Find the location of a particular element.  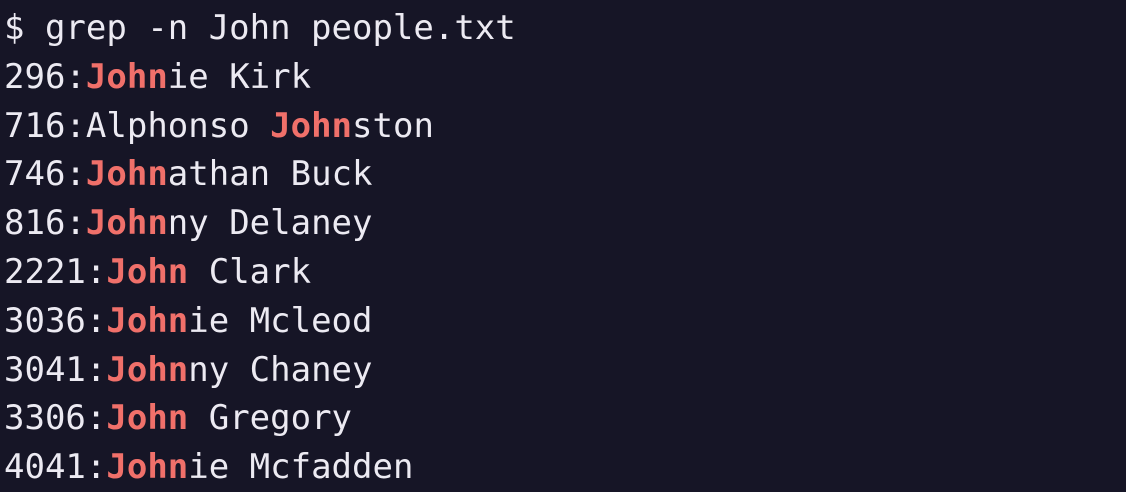

line-number: 3041 is located at coordinates (45, 369).